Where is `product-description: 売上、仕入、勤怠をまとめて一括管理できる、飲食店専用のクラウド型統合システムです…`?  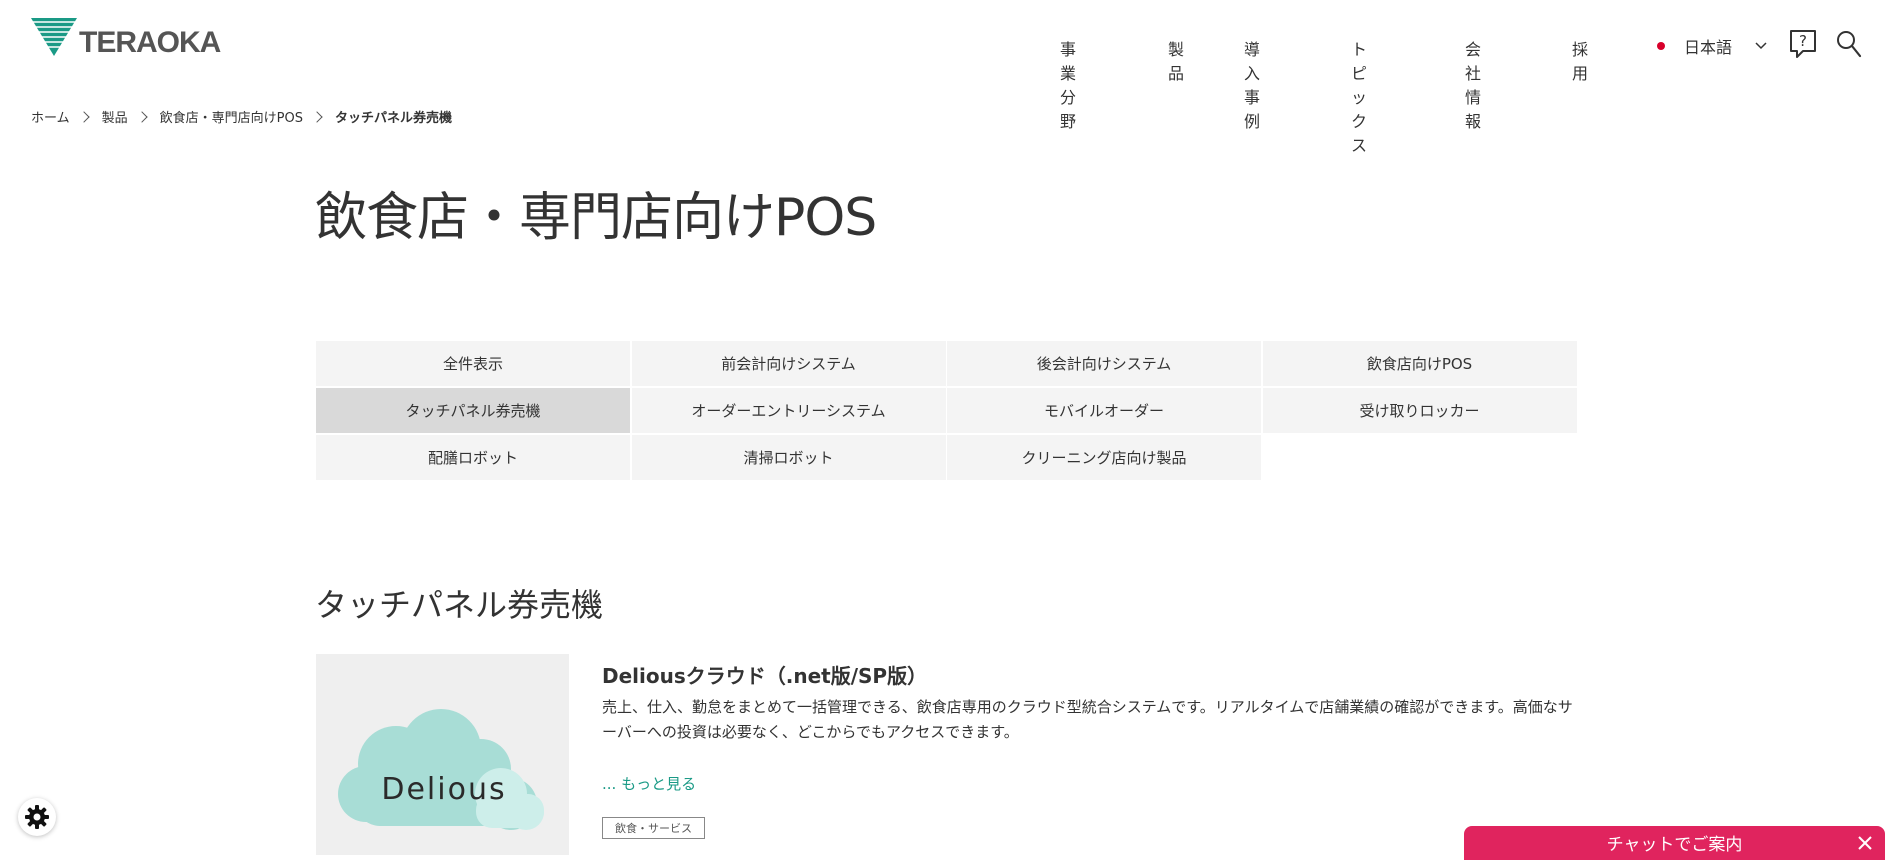
product-description: 売上、仕入、勤怠をまとめて一括管理できる、飲食店専用のクラウド型統合システムです… is located at coordinates (1087, 719).